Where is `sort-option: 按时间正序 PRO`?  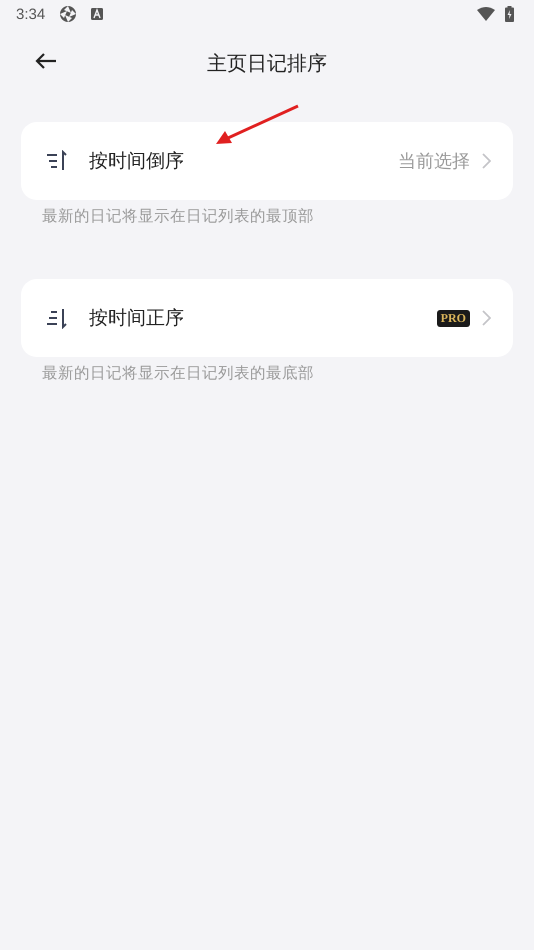
sort-option: 按时间正序 PRO is located at coordinates (267, 318).